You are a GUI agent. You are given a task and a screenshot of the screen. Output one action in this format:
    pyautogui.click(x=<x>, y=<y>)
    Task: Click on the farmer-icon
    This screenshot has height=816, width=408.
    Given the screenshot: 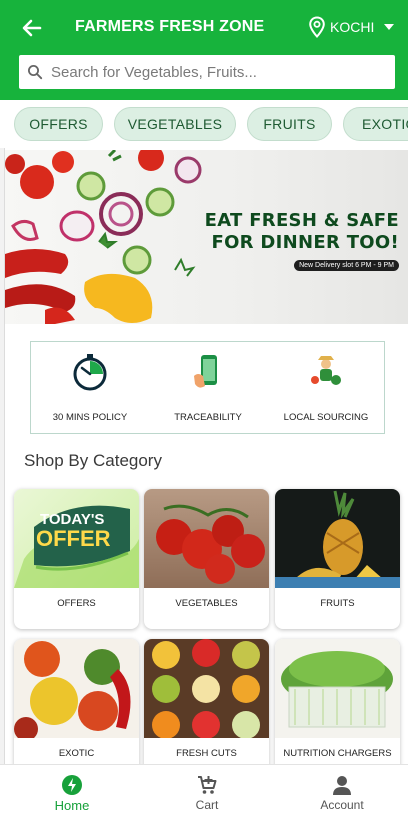 What is the action you would take?
    pyautogui.click(x=326, y=370)
    